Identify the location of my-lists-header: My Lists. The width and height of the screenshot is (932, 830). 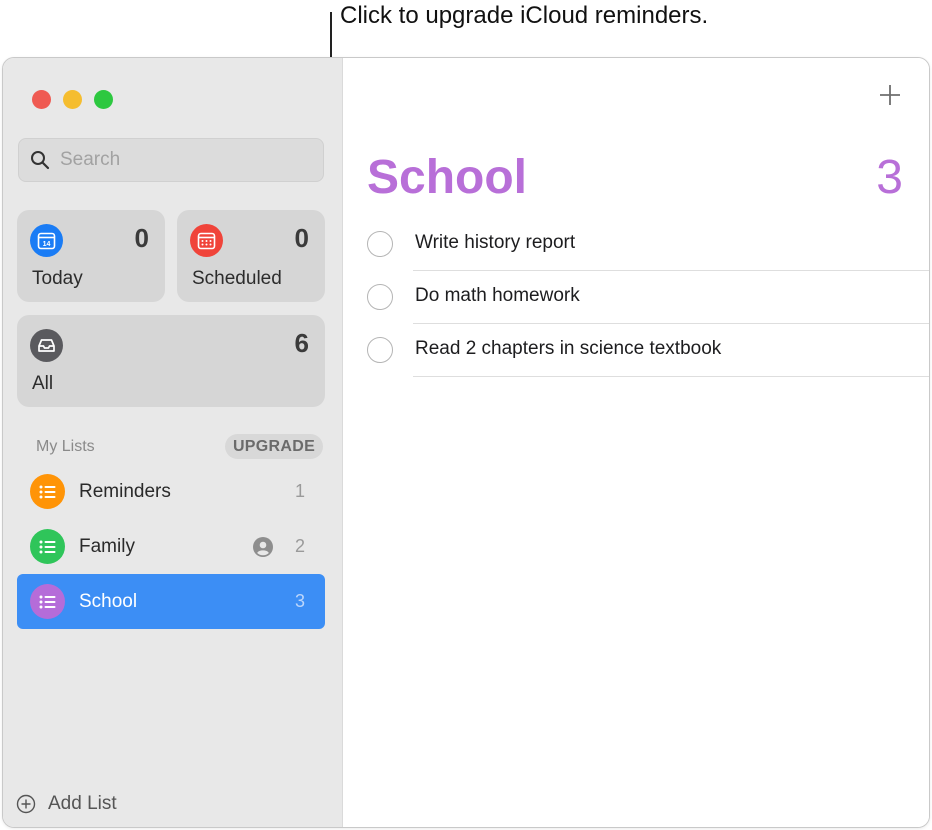
(65, 446).